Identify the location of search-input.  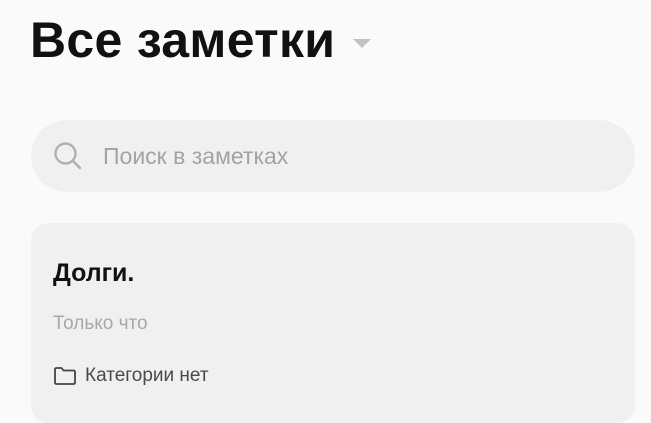
(343, 156).